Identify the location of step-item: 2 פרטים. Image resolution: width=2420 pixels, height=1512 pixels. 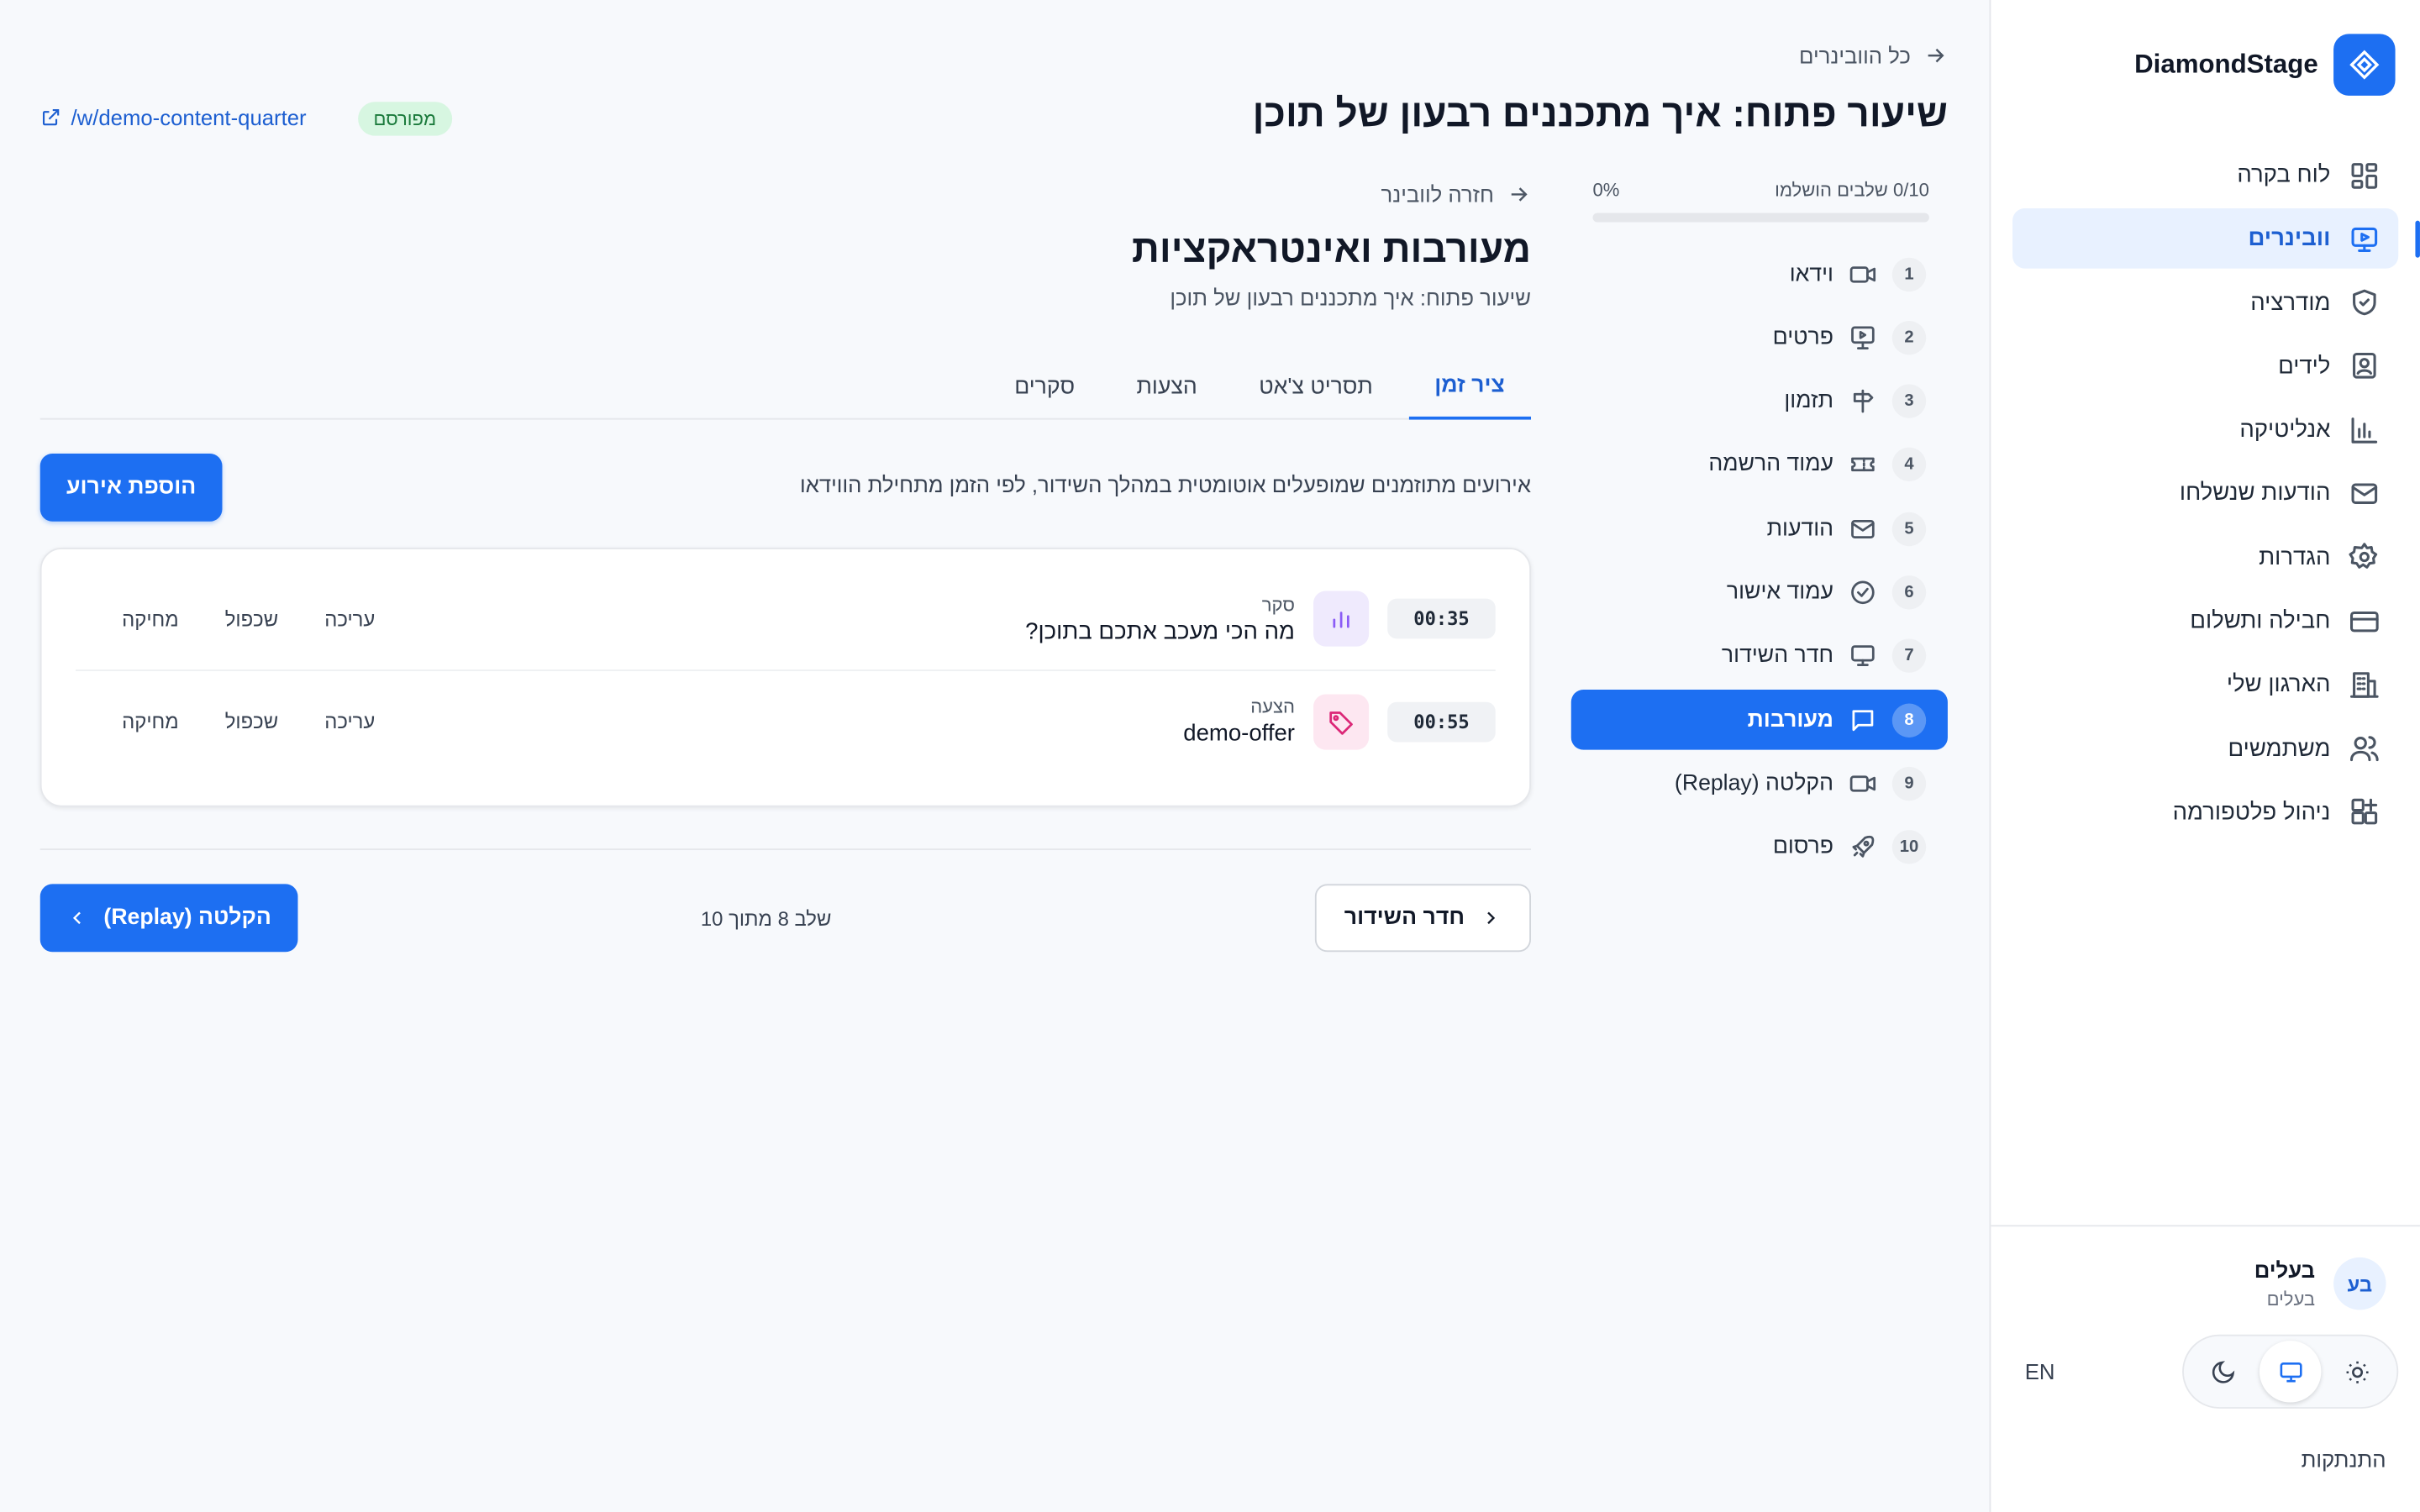
(1759, 337).